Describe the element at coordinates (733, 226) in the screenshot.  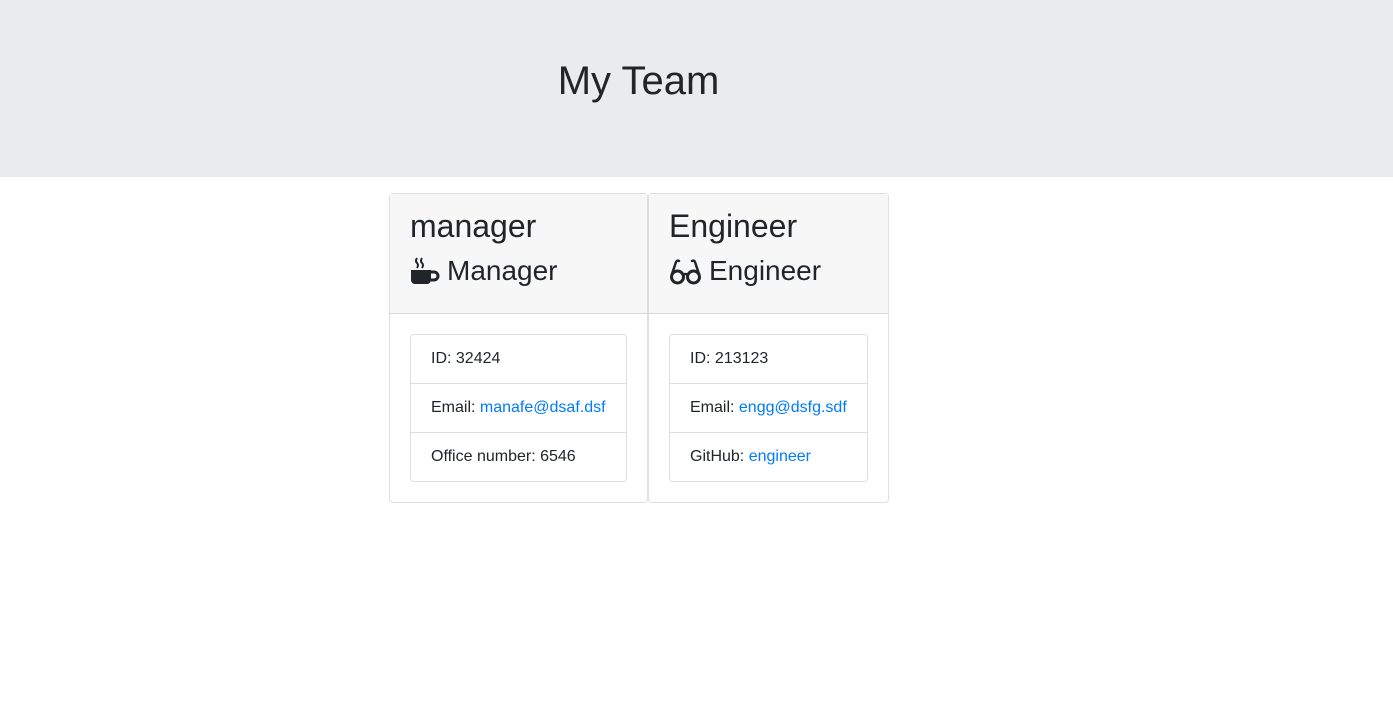
I see `employee-name: Engineer` at that location.